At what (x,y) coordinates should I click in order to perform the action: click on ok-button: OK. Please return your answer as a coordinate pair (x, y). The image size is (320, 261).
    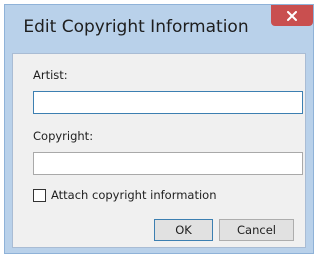
    Looking at the image, I should click on (183, 230).